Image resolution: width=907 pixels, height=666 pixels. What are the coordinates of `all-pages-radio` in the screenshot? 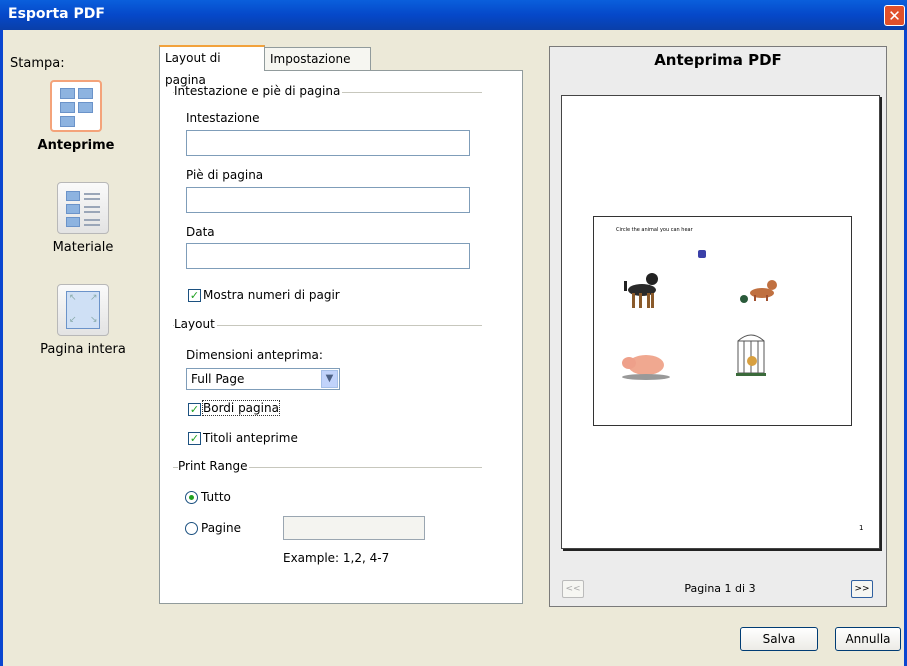 It's located at (191, 497).